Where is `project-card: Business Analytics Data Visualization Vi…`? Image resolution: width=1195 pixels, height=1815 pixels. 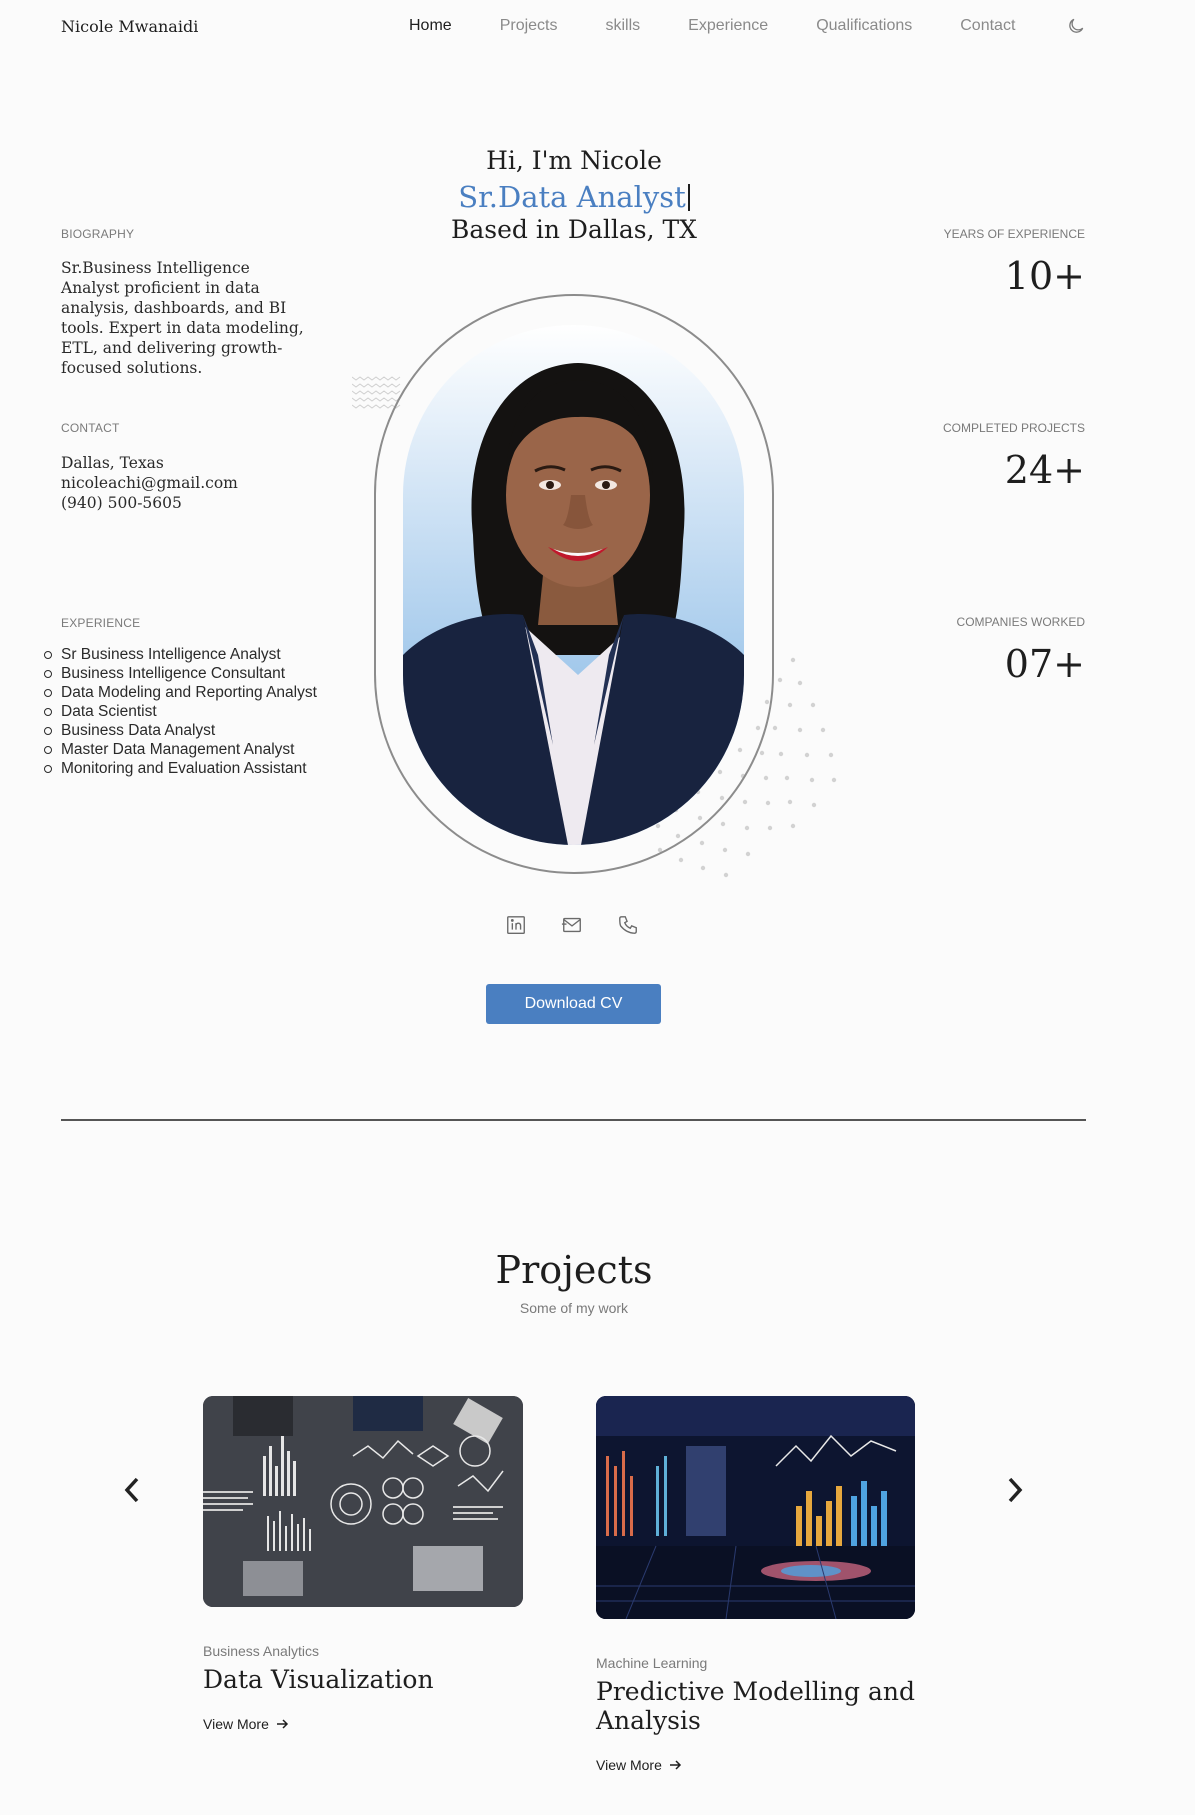
project-card: Business Analytics Data Visualization Vi… is located at coordinates (363, 1565).